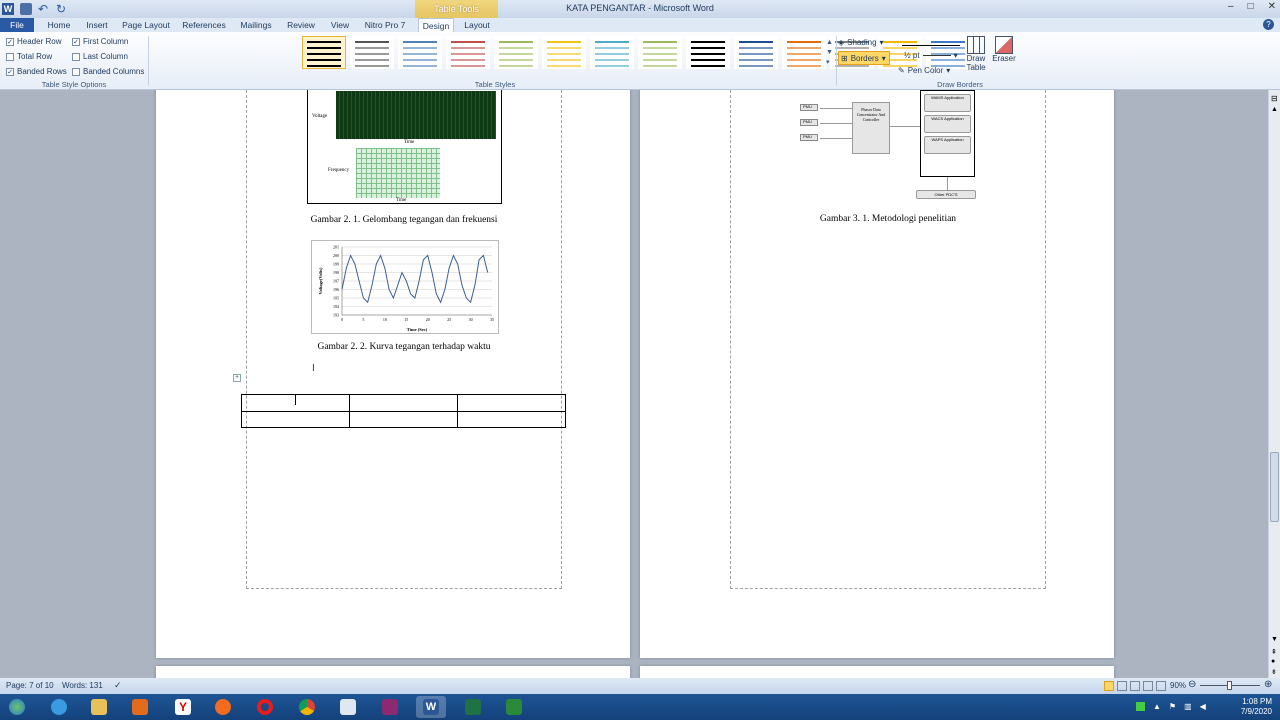 Image resolution: width=1280 pixels, height=720 pixels. What do you see at coordinates (59, 25) in the screenshot?
I see `tab-home: Home` at bounding box center [59, 25].